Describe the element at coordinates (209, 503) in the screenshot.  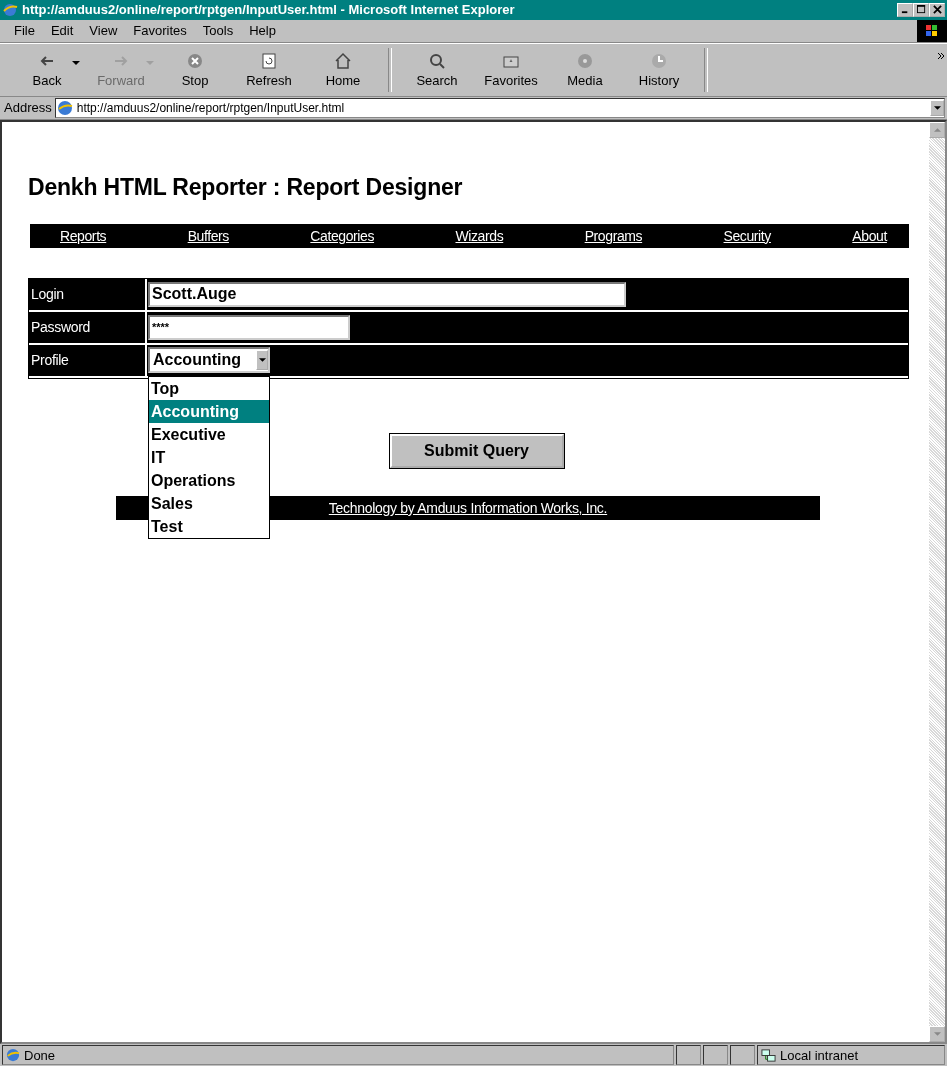
I see `dropdown-option: Sales` at that location.